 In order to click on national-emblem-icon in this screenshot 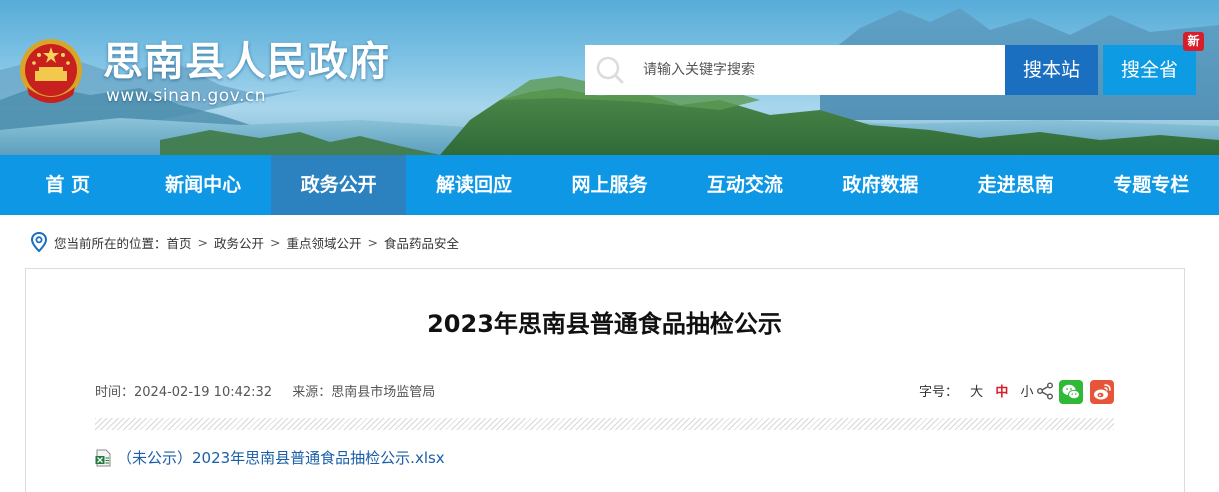, I will do `click(51, 71)`.